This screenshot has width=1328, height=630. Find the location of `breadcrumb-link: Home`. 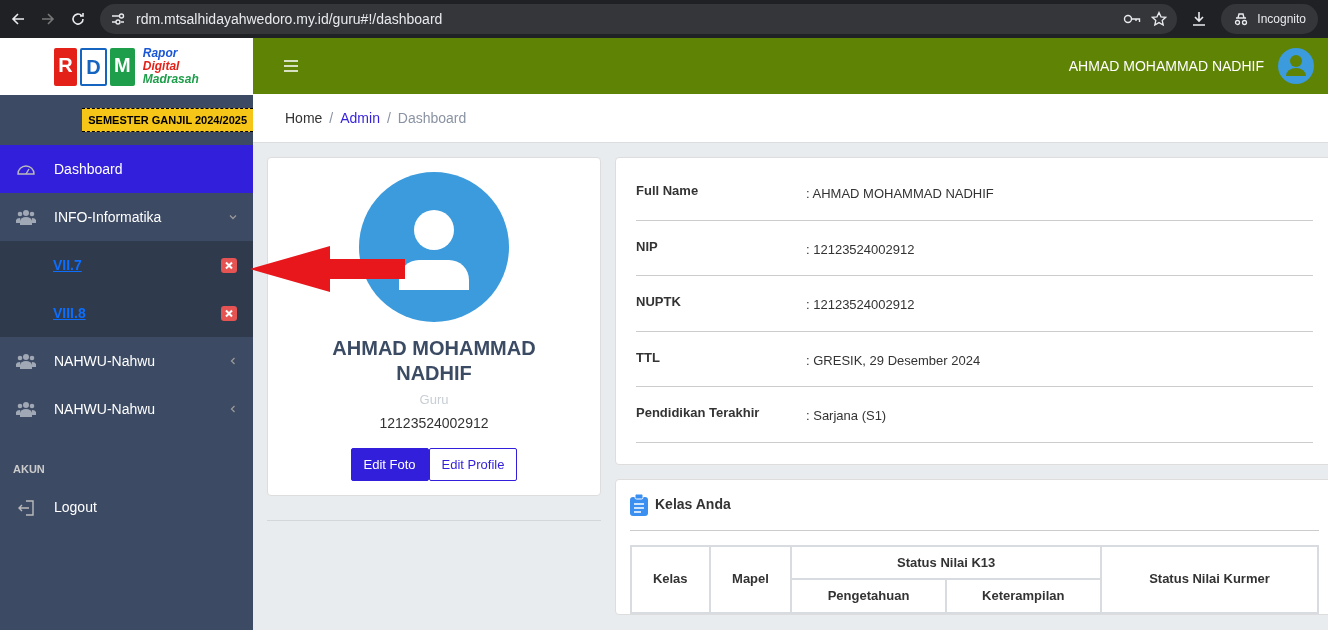

breadcrumb-link: Home is located at coordinates (304, 117).